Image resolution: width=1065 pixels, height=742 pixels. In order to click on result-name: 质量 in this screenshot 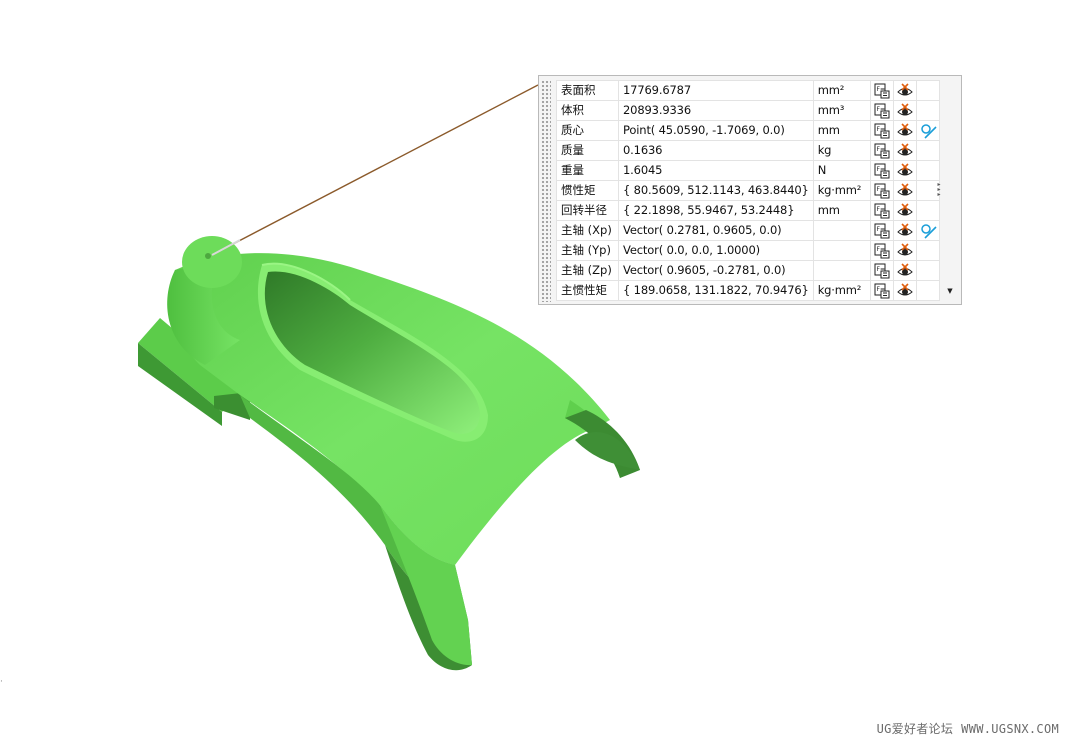, I will do `click(587, 150)`.